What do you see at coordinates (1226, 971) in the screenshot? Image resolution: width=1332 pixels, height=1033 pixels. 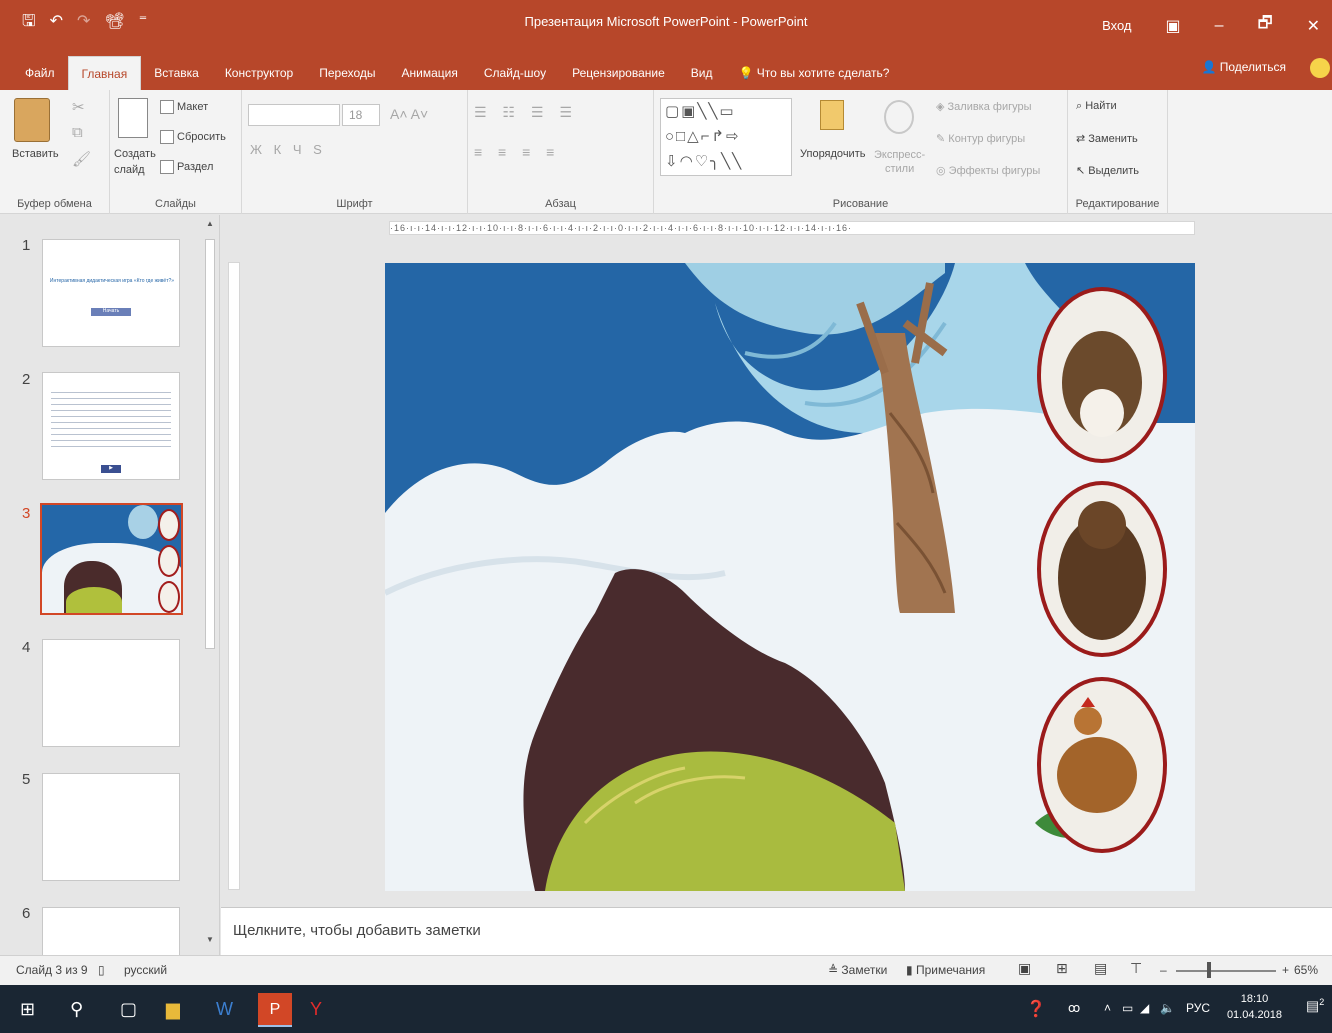 I see `zoom-slider` at bounding box center [1226, 971].